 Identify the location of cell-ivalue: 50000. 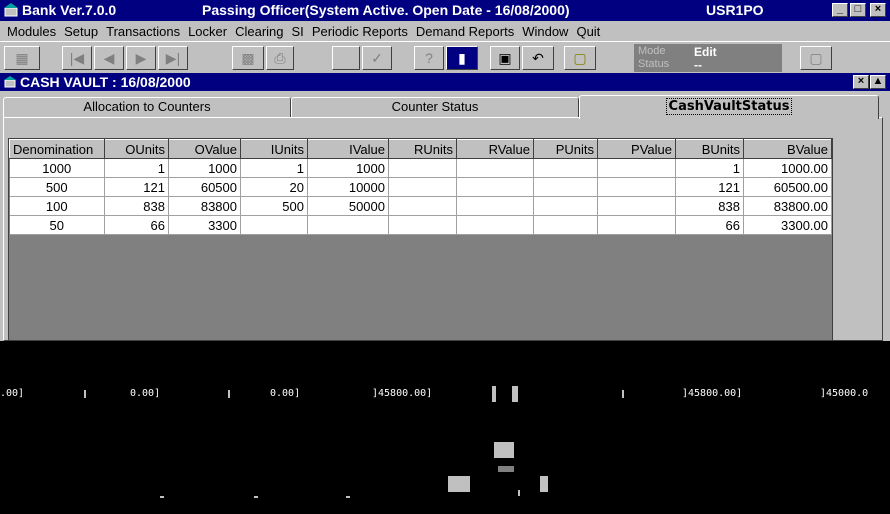
(348, 206).